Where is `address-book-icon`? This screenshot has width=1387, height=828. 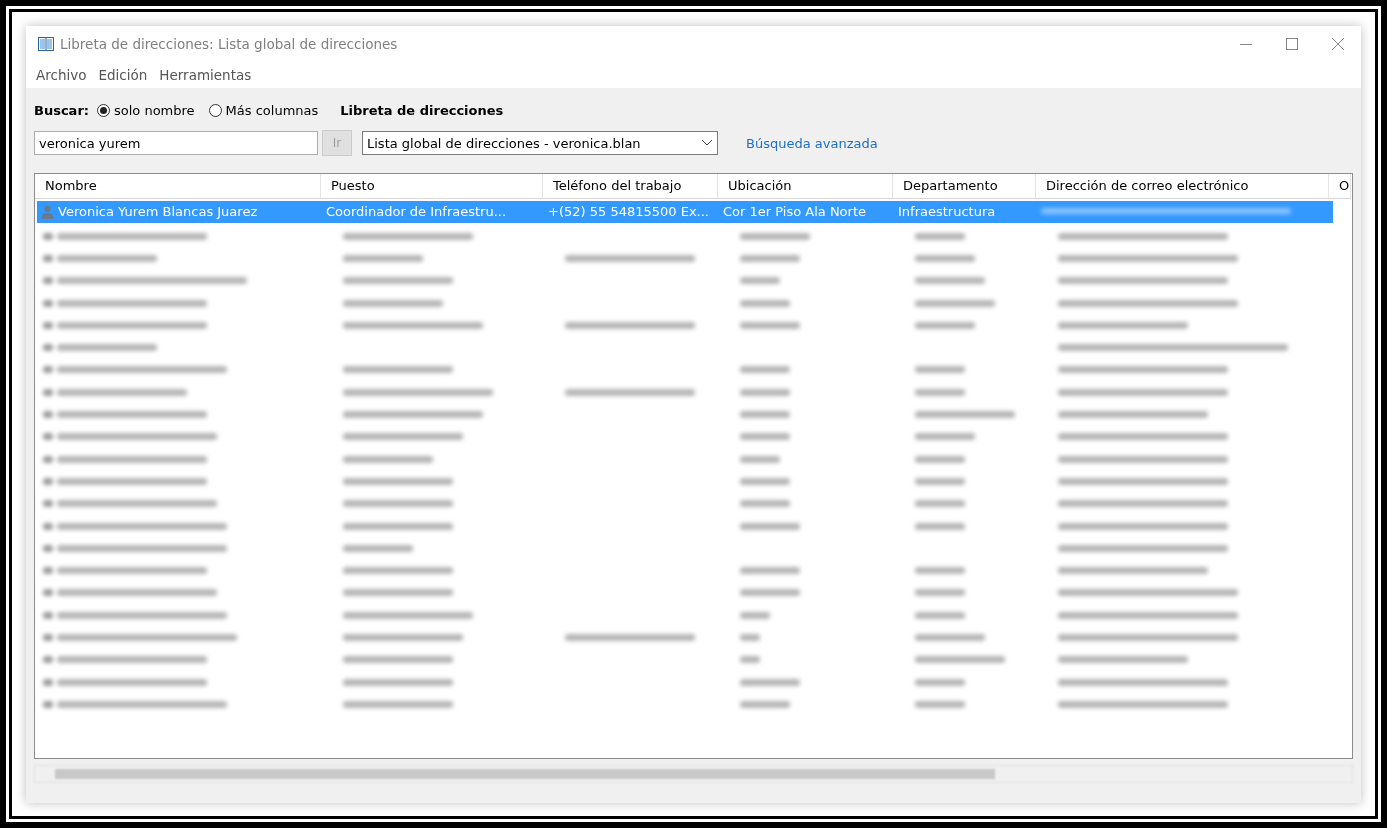
address-book-icon is located at coordinates (46, 44).